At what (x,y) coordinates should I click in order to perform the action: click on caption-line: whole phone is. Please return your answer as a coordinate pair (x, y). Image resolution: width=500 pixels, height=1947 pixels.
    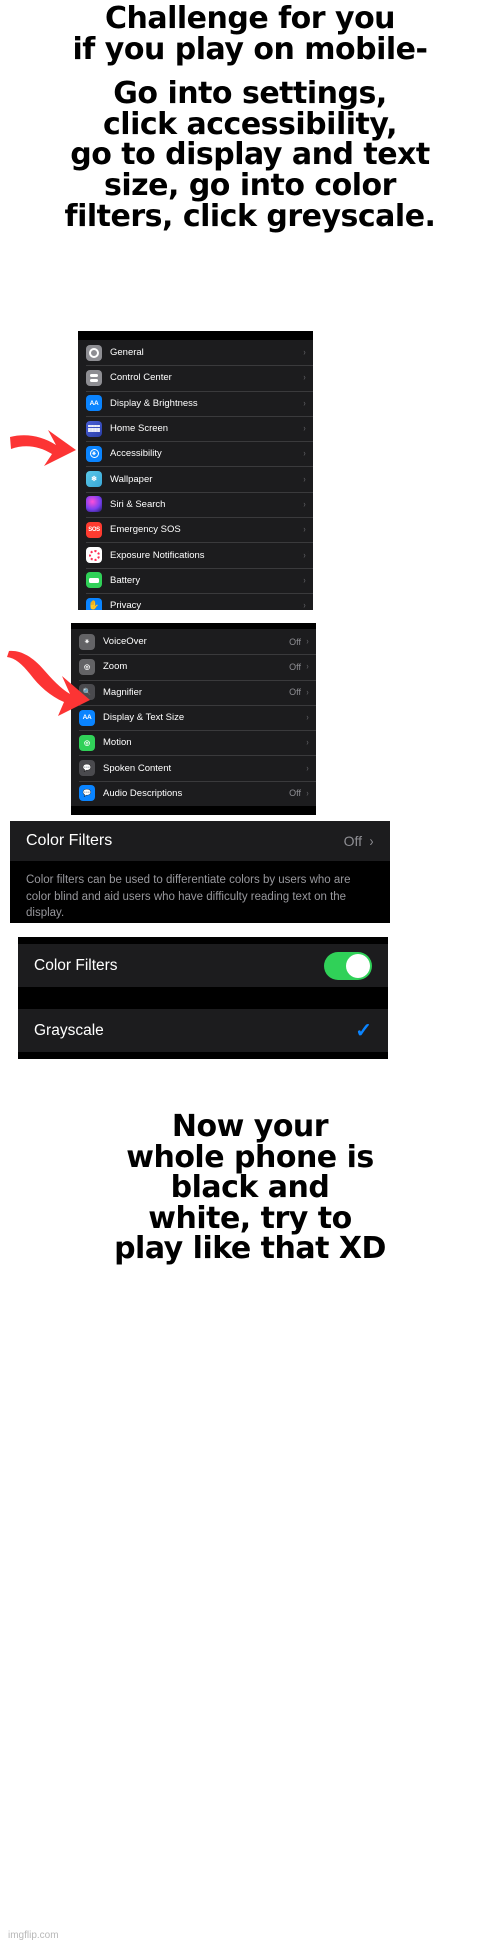
    Looking at the image, I should click on (250, 1157).